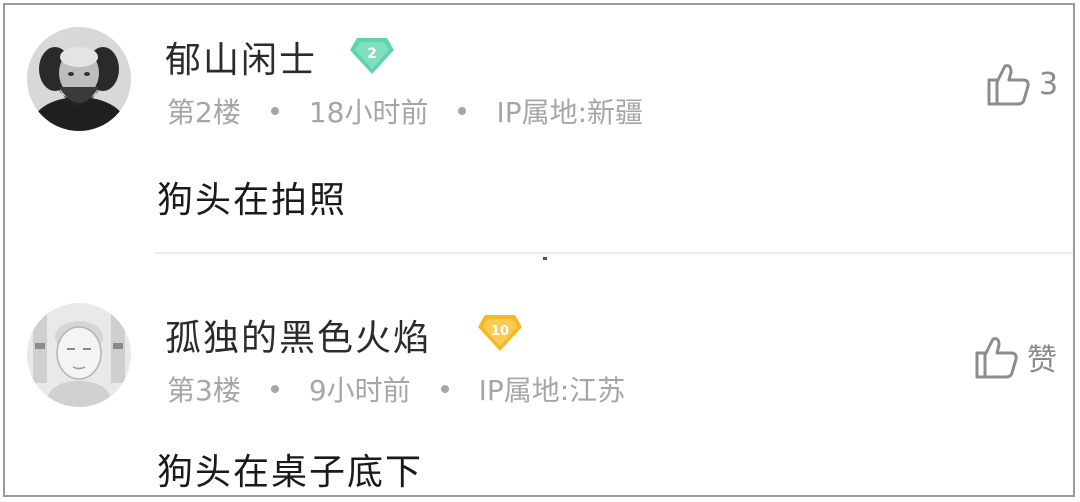 The height and width of the screenshot is (502, 1080). I want to click on sketch-portrait-icon, so click(79, 355).